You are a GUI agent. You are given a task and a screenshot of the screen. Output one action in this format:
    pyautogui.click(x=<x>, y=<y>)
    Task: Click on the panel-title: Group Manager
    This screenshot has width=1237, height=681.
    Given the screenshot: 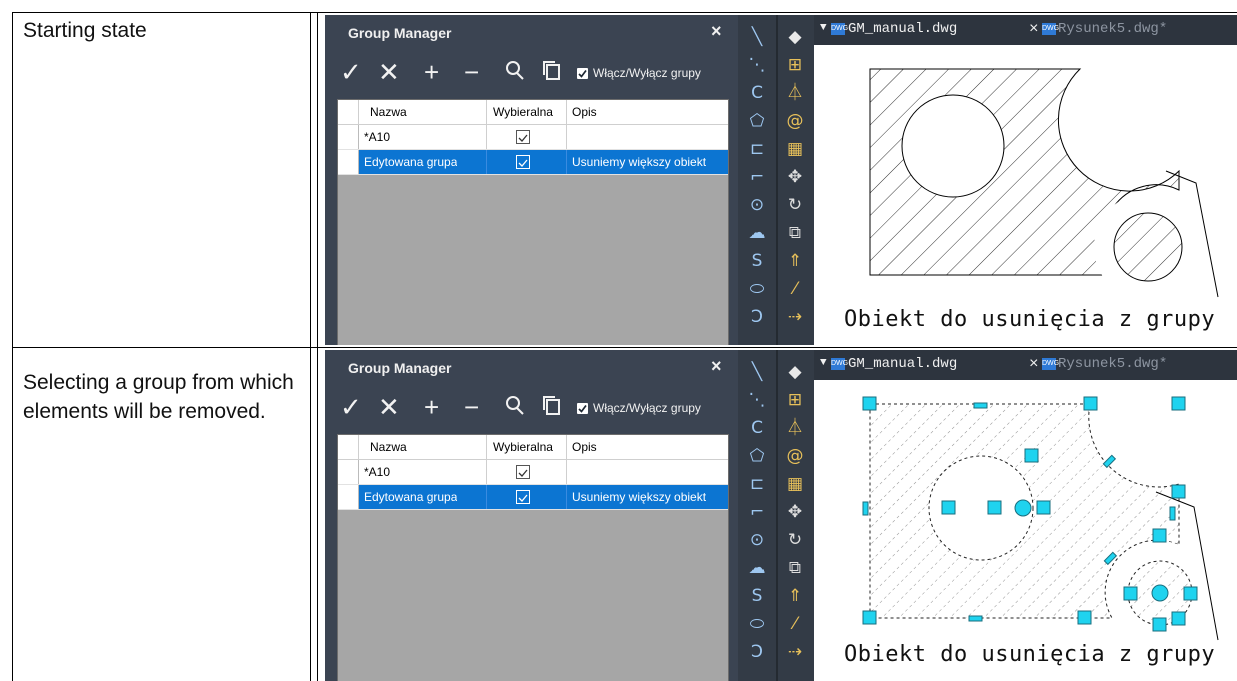 What is the action you would take?
    pyautogui.click(x=400, y=33)
    